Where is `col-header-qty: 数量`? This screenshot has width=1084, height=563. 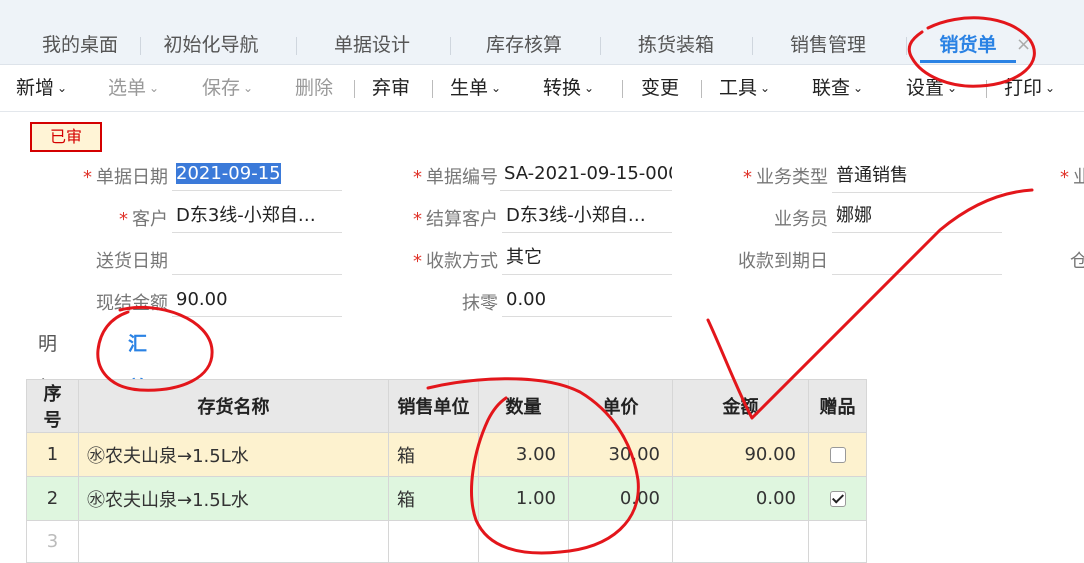 col-header-qty: 数量 is located at coordinates (523, 406).